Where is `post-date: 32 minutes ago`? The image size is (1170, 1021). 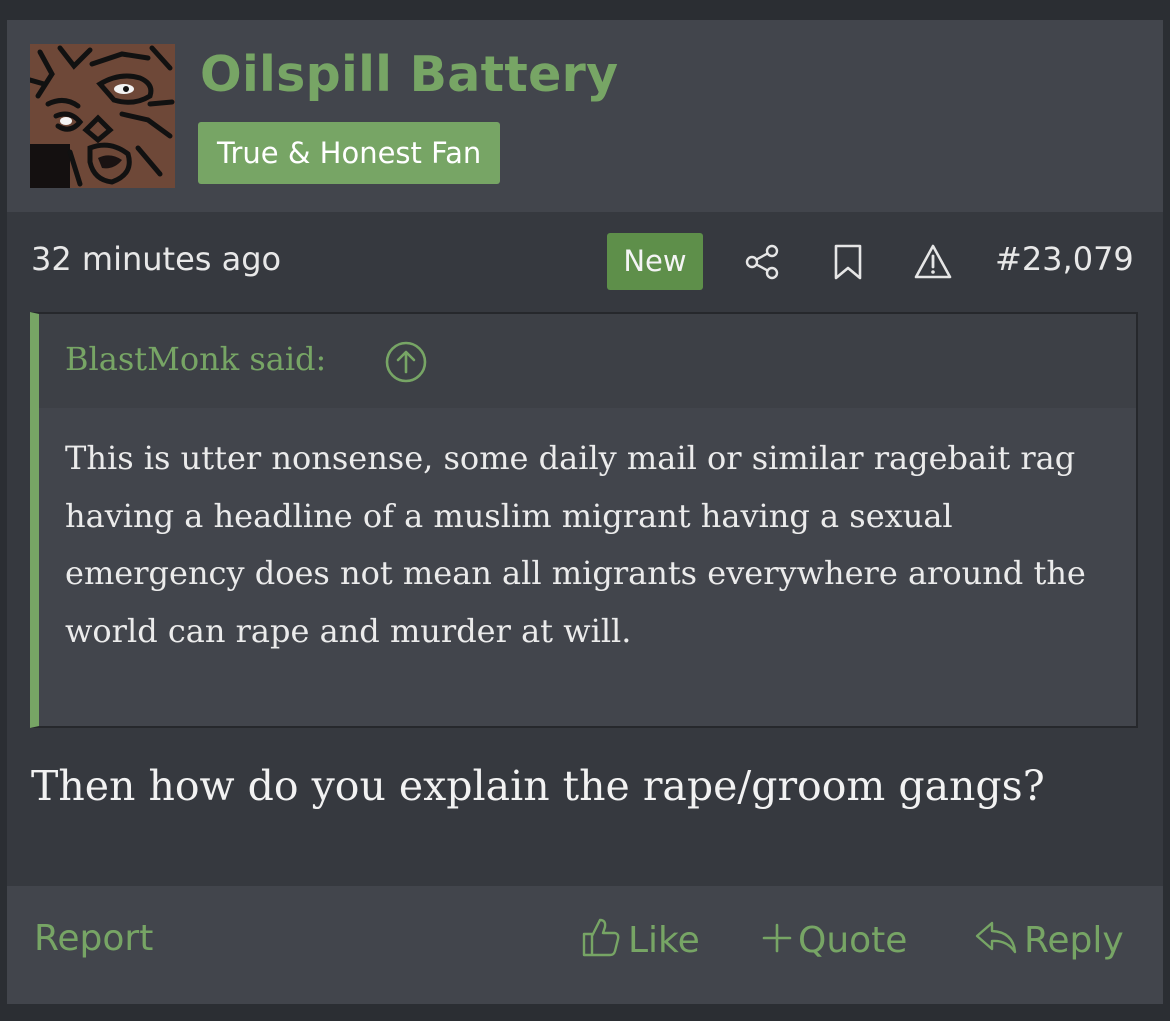 post-date: 32 minutes ago is located at coordinates (156, 259).